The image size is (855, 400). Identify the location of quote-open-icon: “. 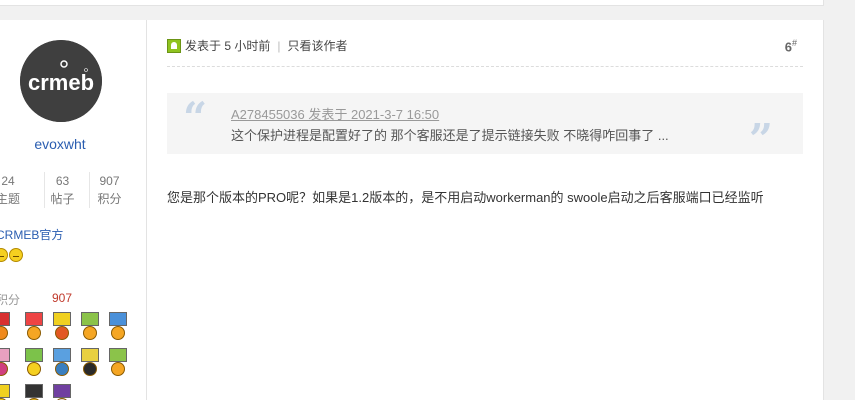
(195, 117).